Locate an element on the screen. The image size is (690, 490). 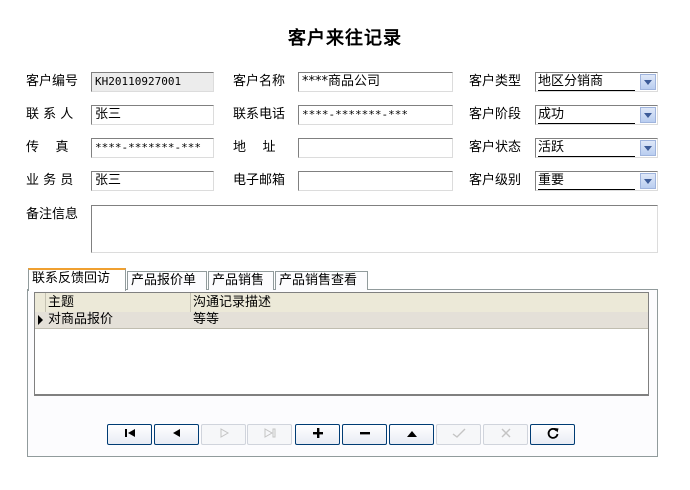
customer-no-field: KH20110927001 is located at coordinates (152, 82).